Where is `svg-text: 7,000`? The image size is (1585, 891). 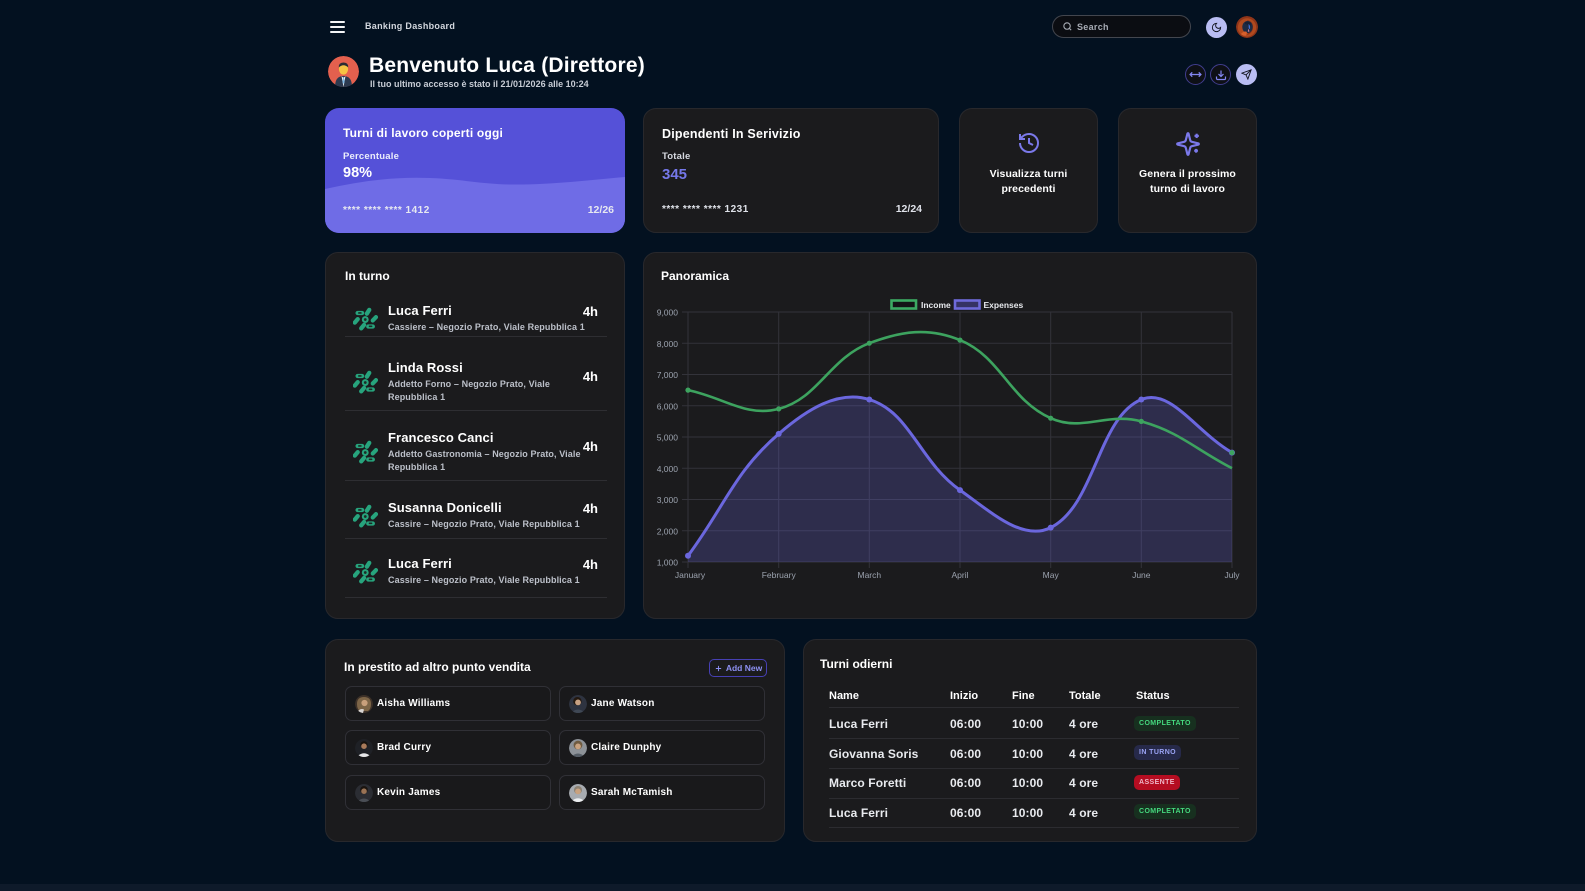 svg-text: 7,000 is located at coordinates (668, 375).